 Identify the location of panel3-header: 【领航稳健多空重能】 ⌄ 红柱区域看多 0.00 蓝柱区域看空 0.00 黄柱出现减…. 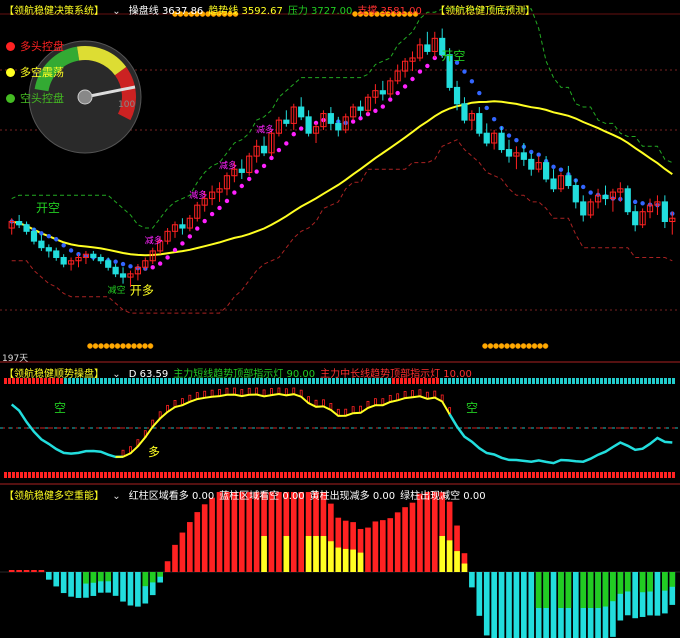
(250, 494).